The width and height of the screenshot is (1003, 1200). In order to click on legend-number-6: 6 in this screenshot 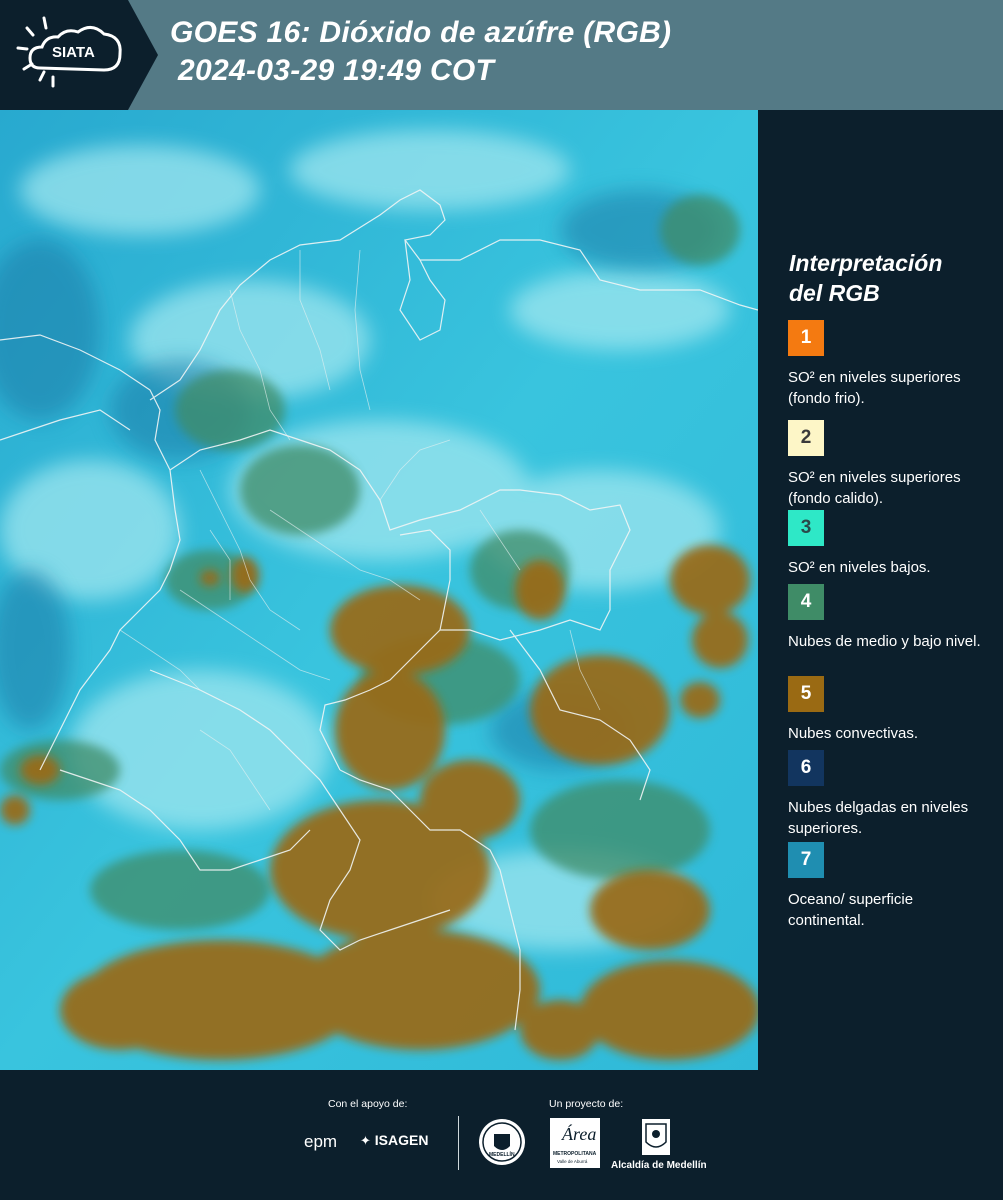, I will do `click(806, 767)`.